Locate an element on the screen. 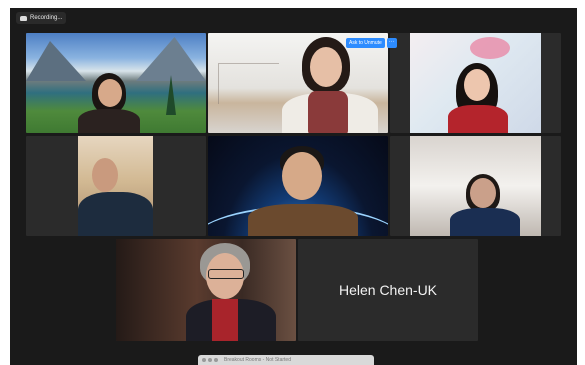  bare-branches is located at coordinates (248, 83).